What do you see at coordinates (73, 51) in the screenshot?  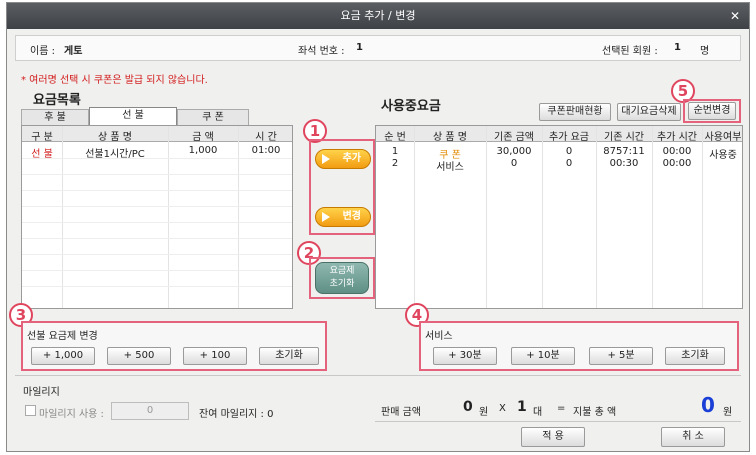 I see `name-value: 게토` at bounding box center [73, 51].